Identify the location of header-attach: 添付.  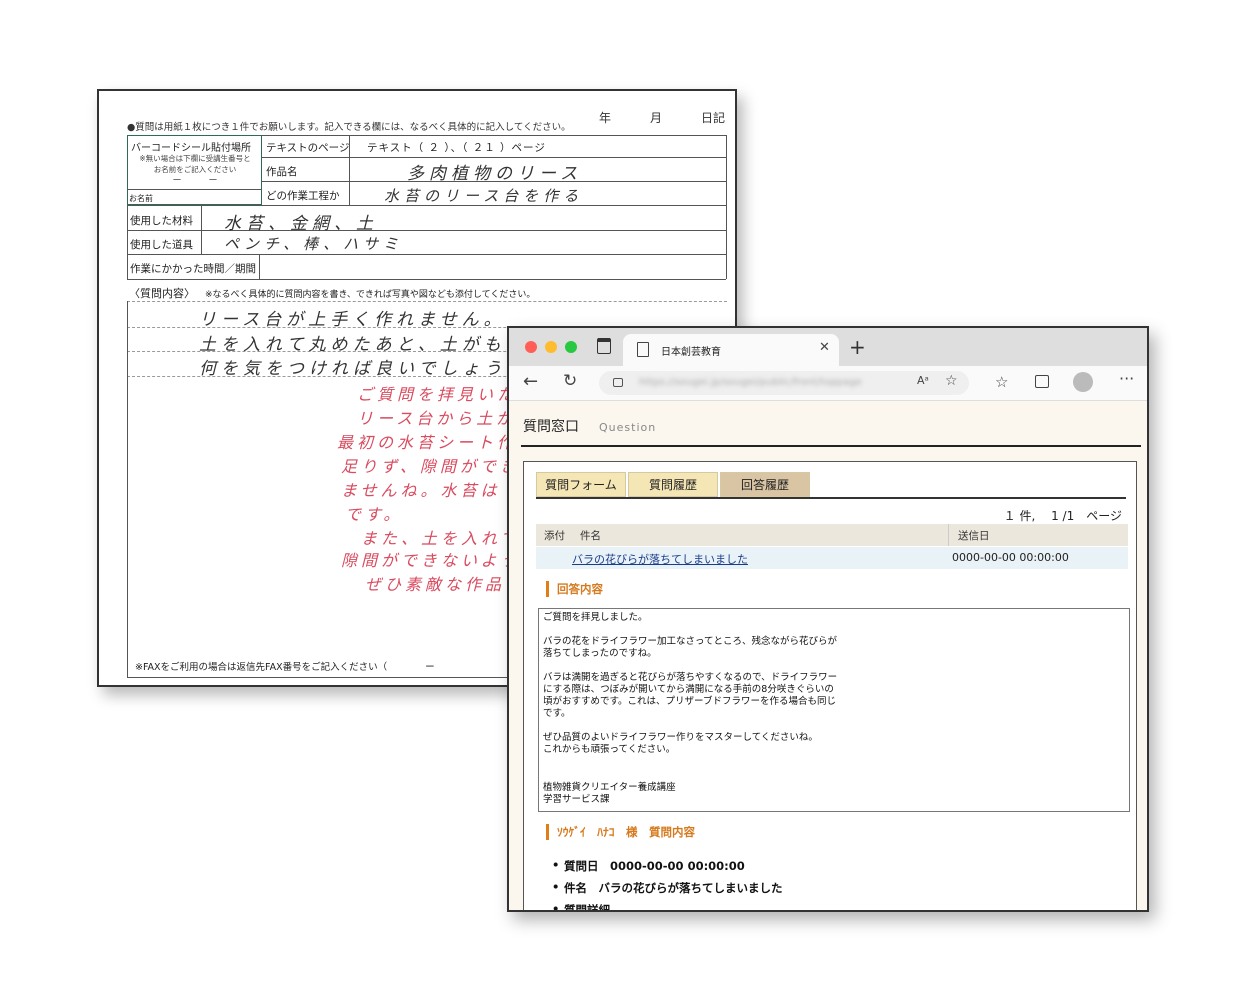
(554, 536).